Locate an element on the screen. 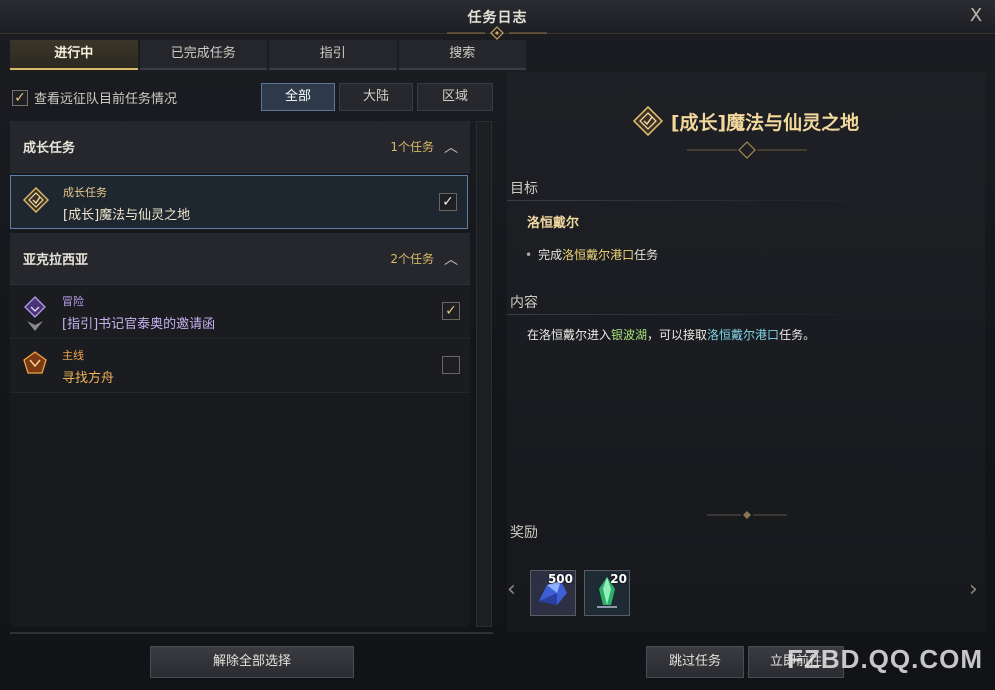 This screenshot has height=690, width=995. close-button: X is located at coordinates (976, 16).